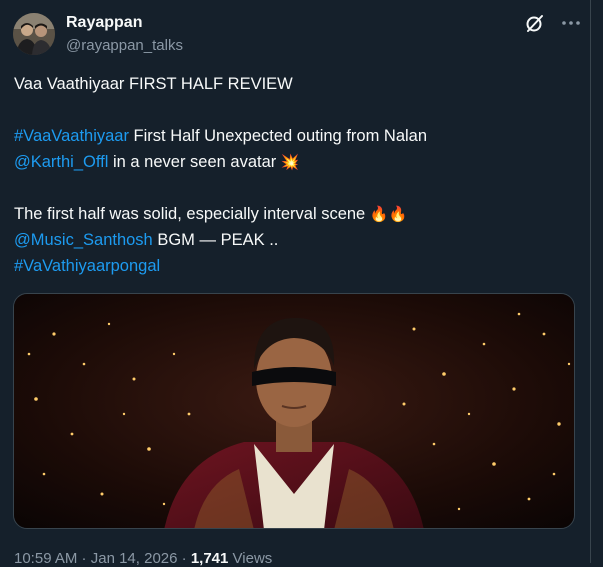  I want to click on post-time: 10:59 AM, so click(45, 558).